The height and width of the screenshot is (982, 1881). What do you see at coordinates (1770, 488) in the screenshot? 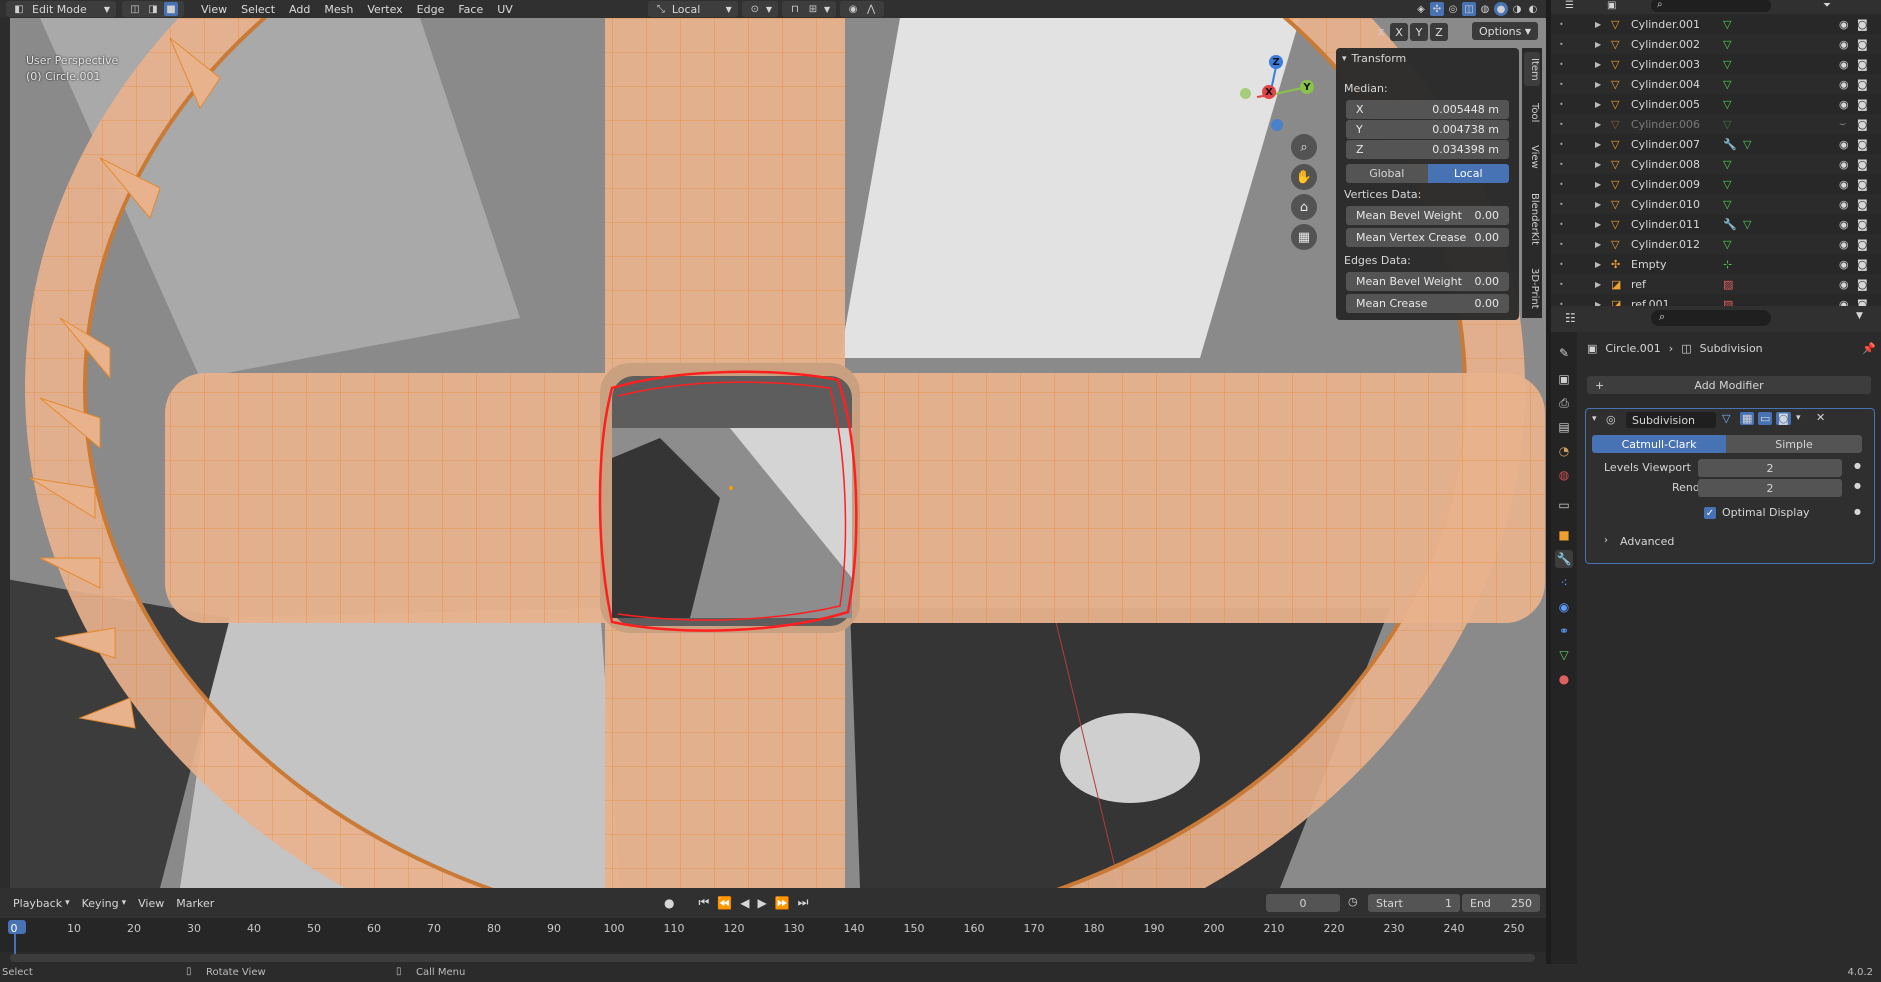
I see `render-levels-field: 2` at bounding box center [1770, 488].